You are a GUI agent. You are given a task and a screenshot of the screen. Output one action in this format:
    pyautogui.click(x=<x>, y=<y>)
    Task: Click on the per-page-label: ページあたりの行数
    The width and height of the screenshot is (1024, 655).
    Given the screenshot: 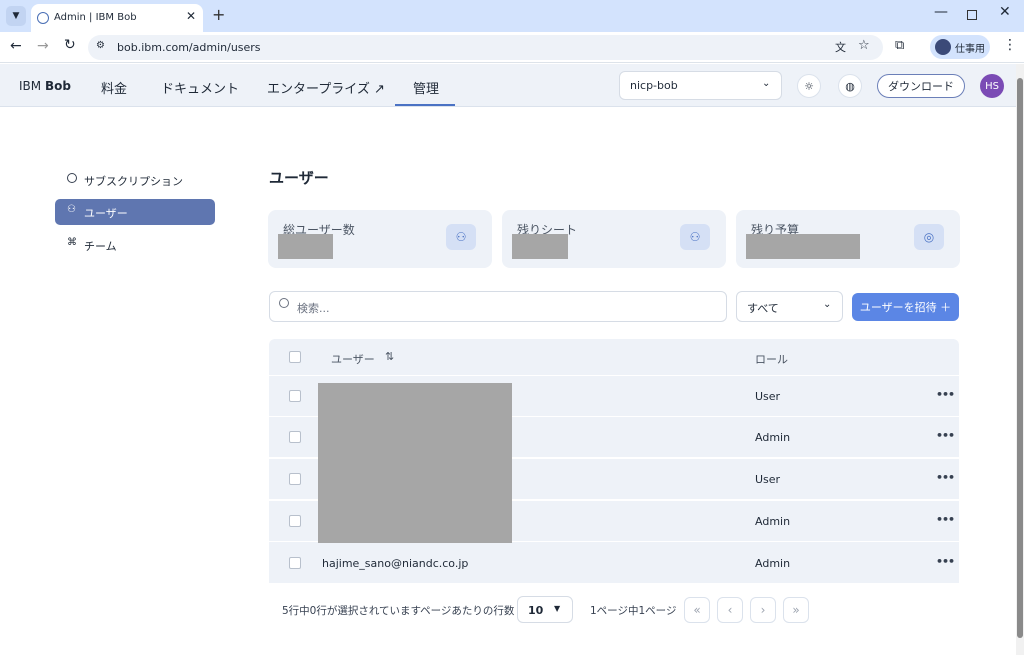 What is the action you would take?
    pyautogui.click(x=467, y=611)
    